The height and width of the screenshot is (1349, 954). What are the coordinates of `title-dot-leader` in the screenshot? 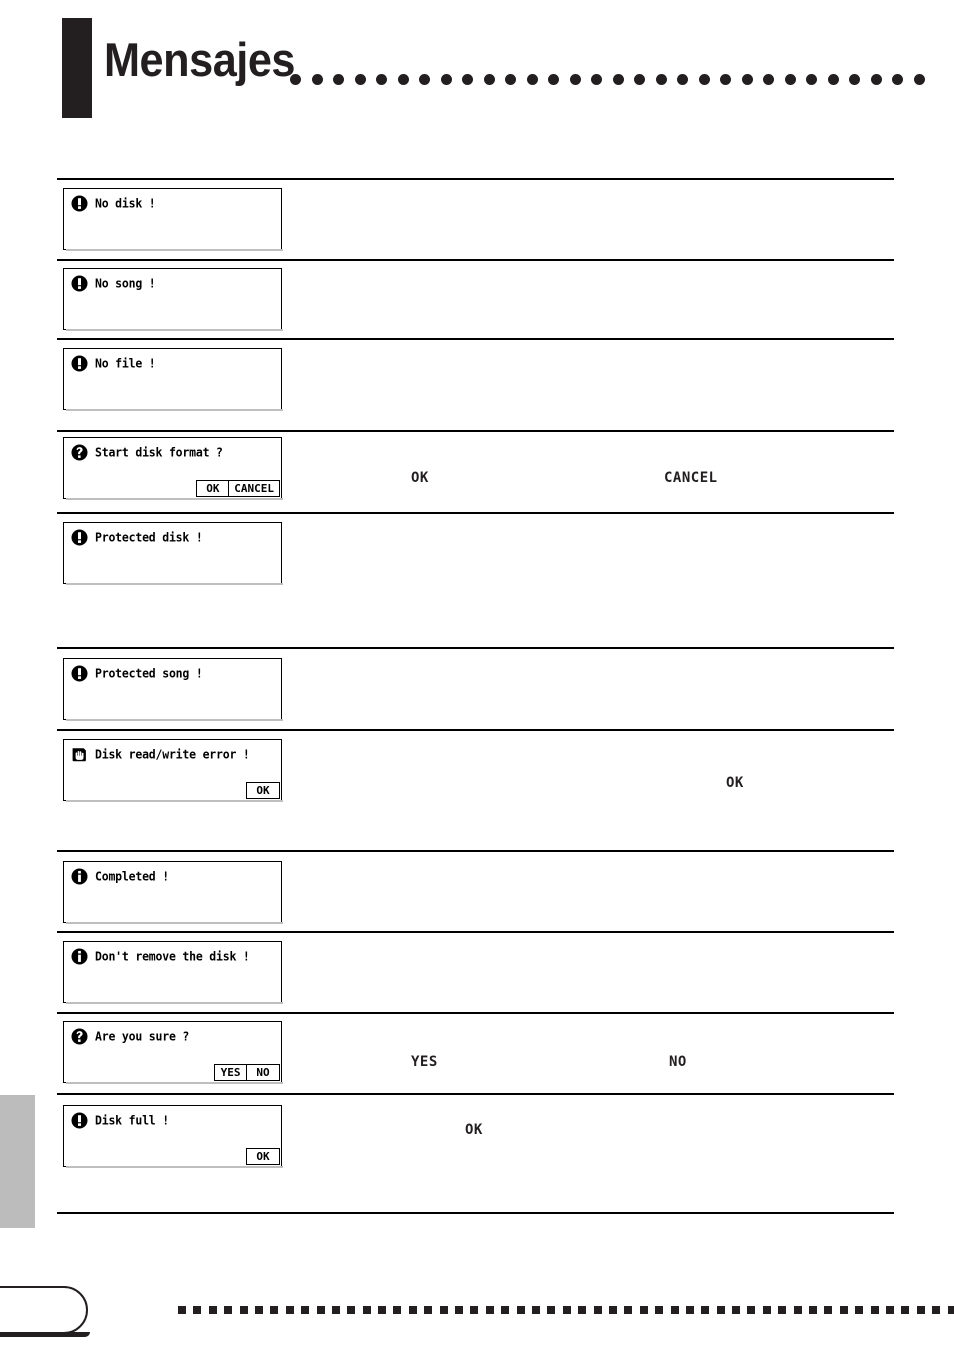 It's located at (622, 79).